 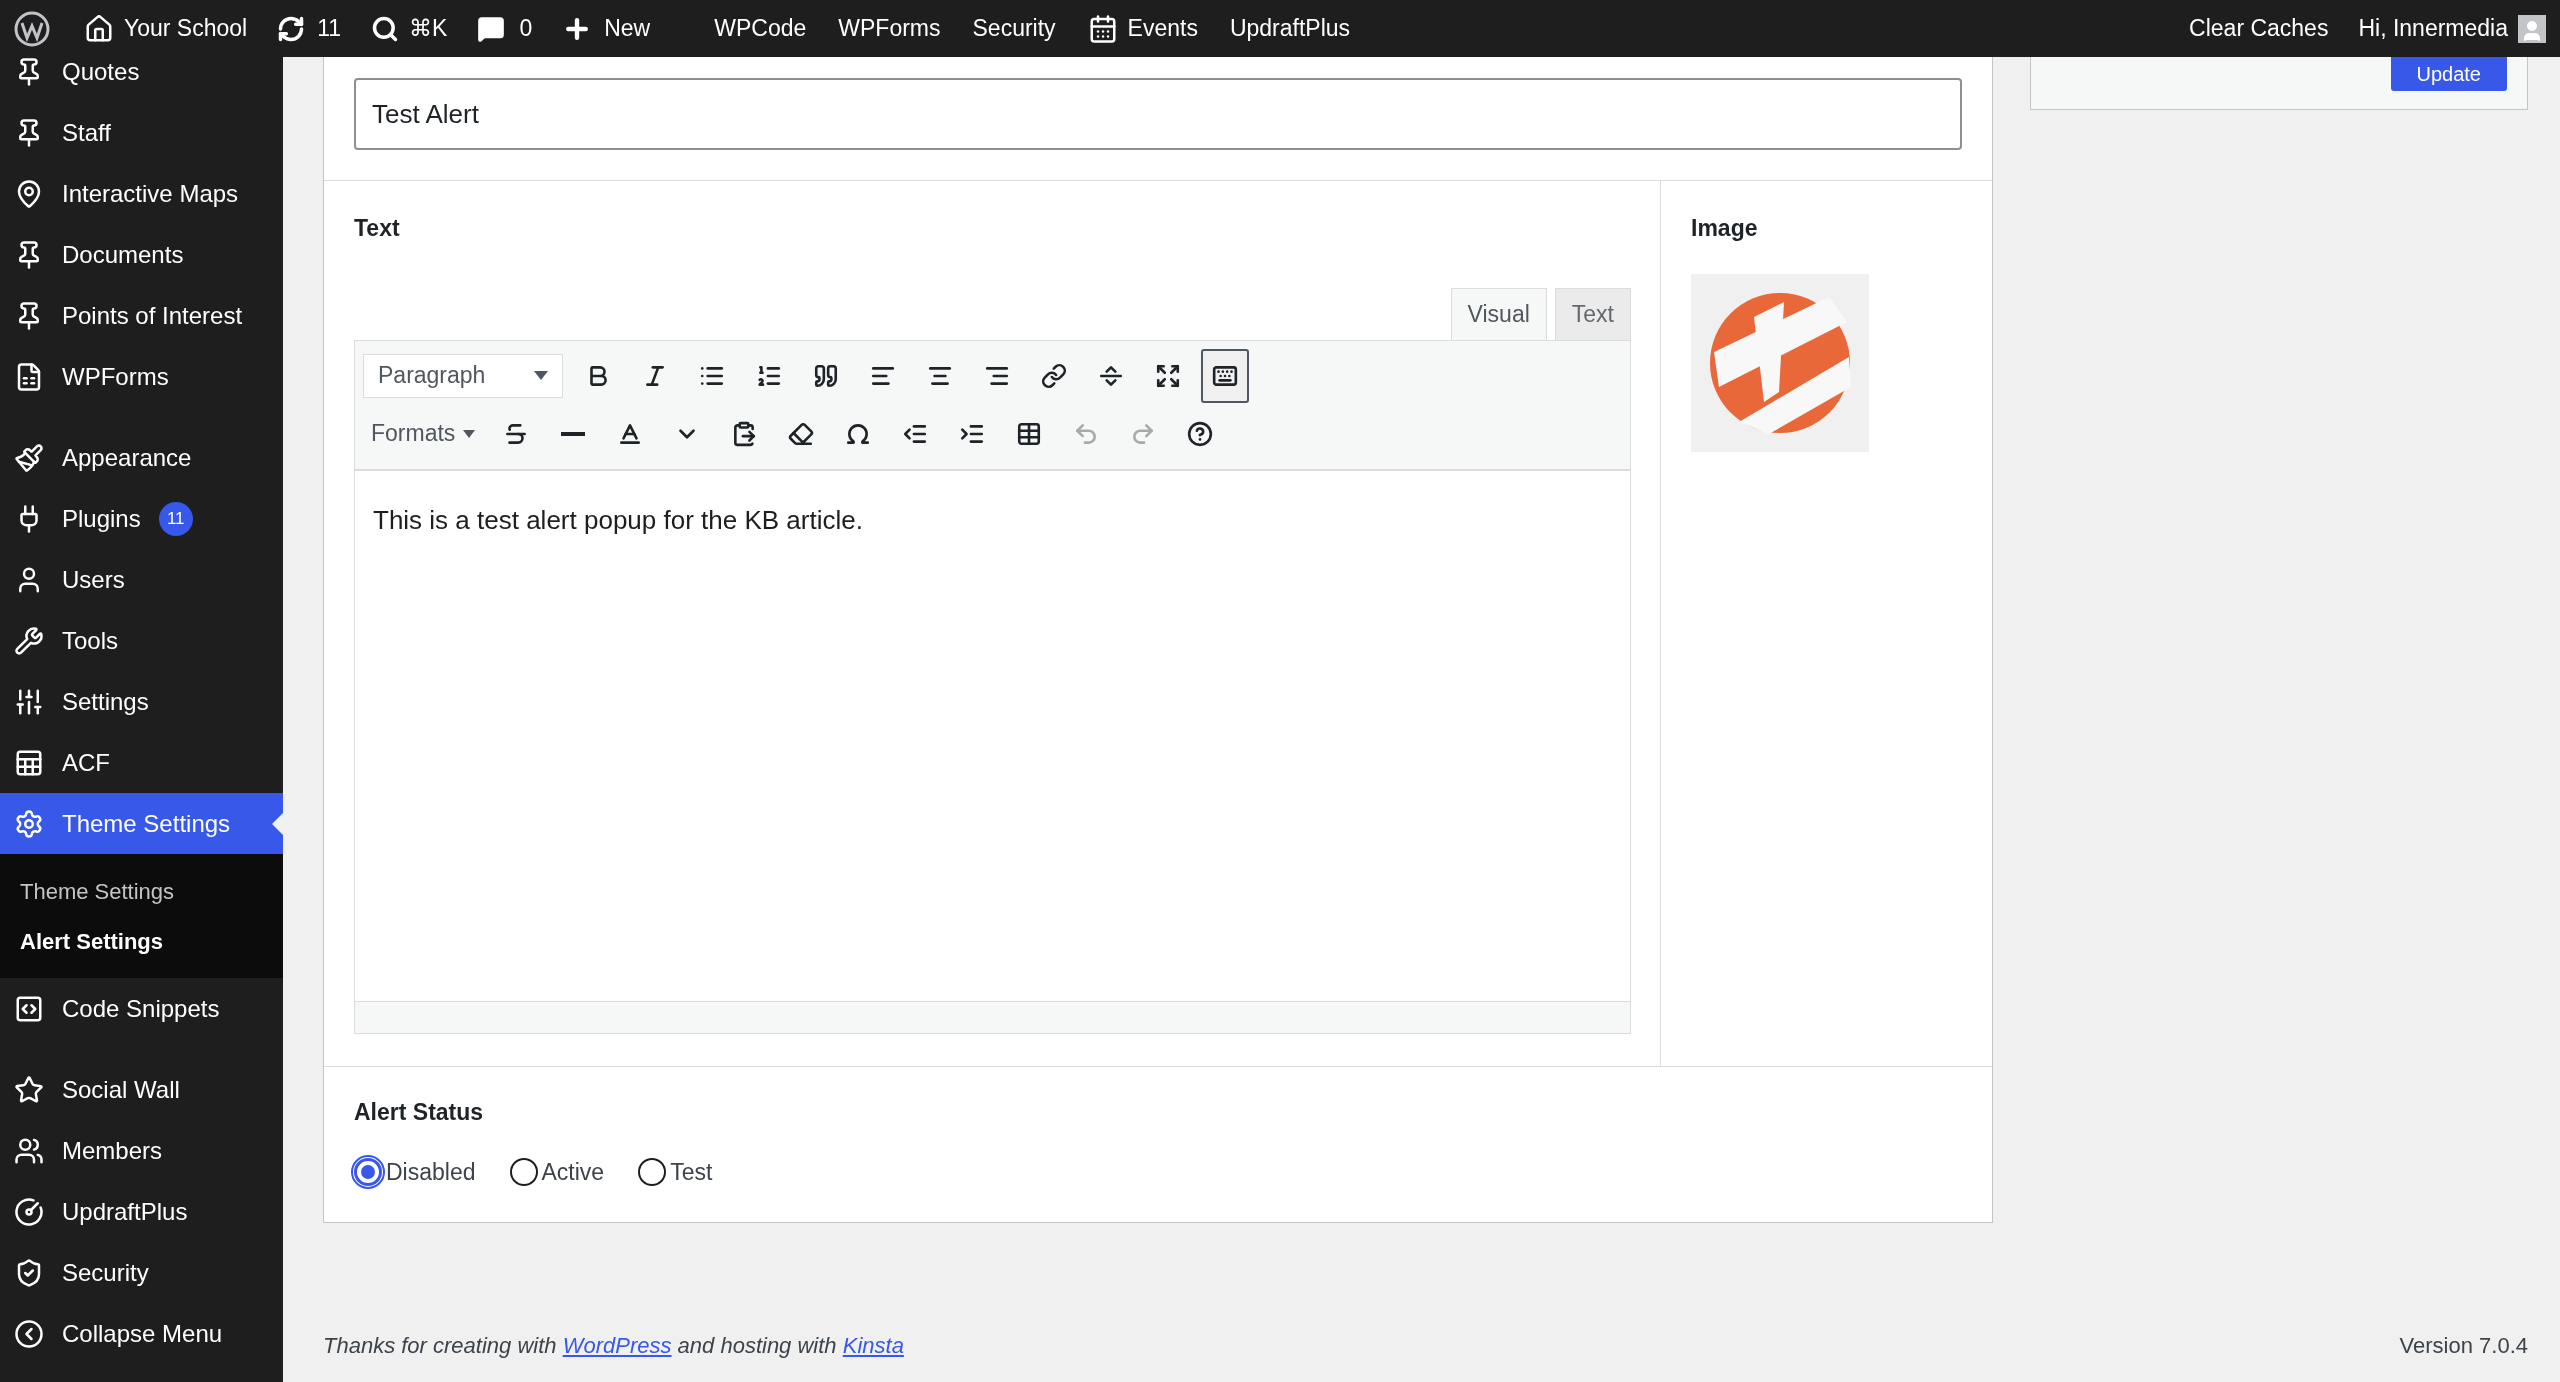 What do you see at coordinates (2433, 28) in the screenshot?
I see `greeting-link: Hi, Innermedia` at bounding box center [2433, 28].